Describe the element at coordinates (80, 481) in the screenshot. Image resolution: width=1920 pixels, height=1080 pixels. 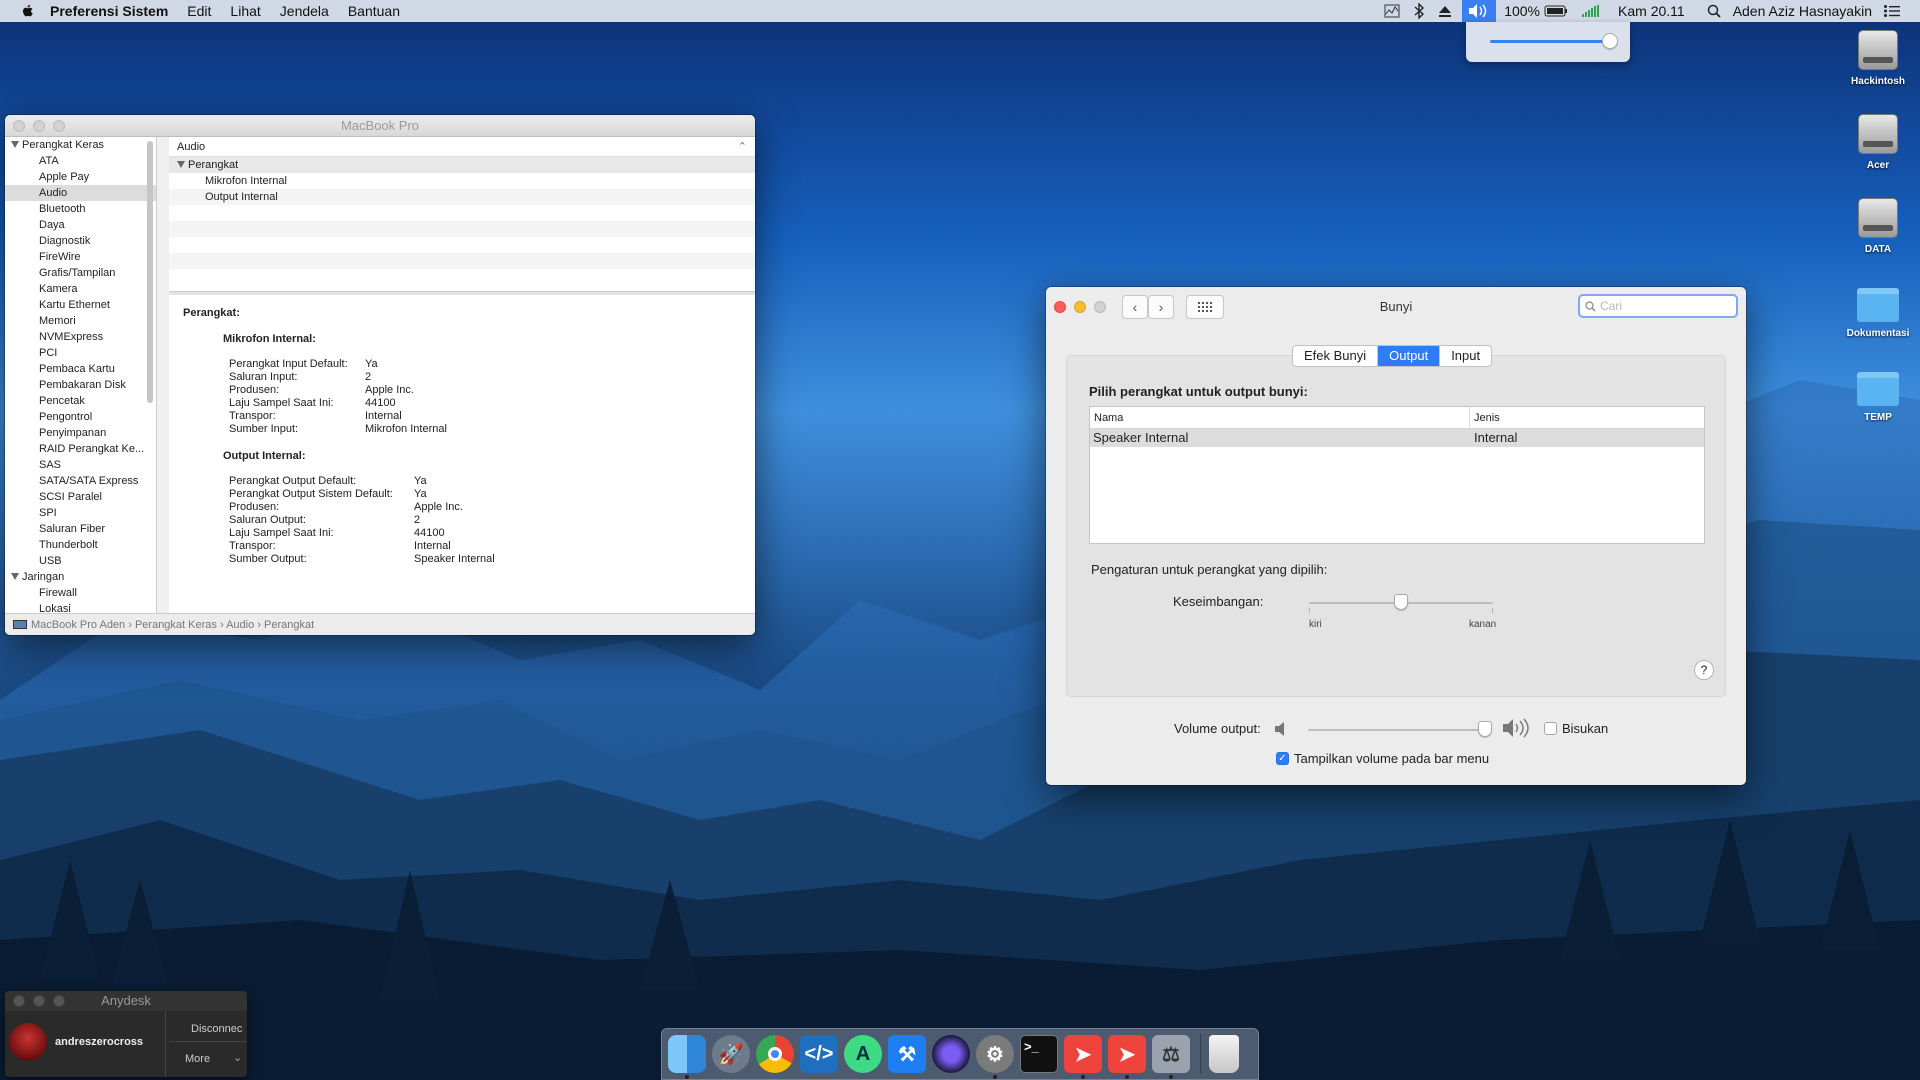
I see `sidebar-item-sata-sata-express: SATA/SATA Express` at that location.